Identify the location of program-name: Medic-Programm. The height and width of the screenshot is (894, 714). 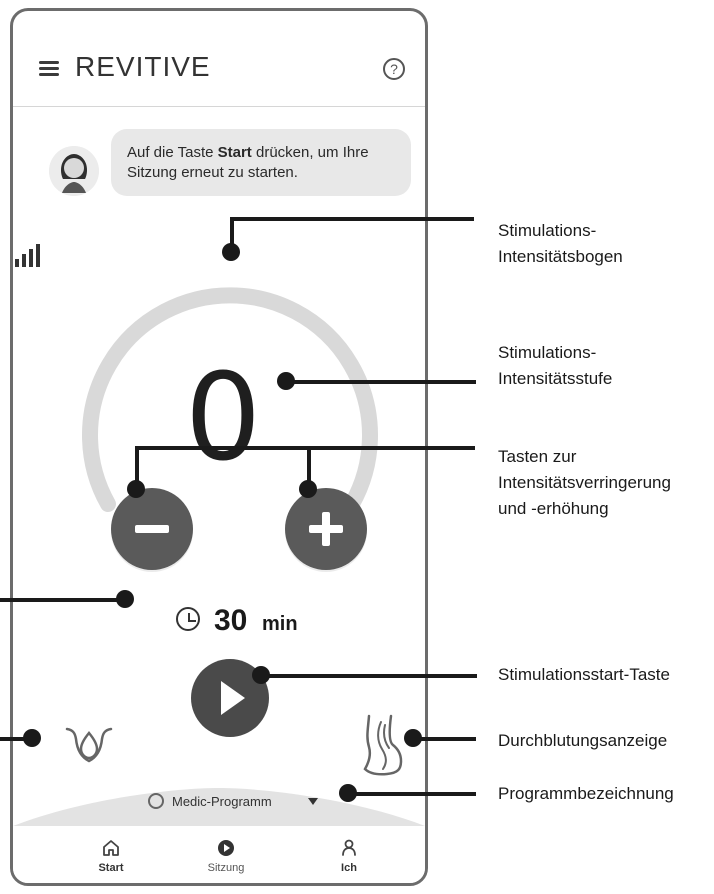
(222, 801).